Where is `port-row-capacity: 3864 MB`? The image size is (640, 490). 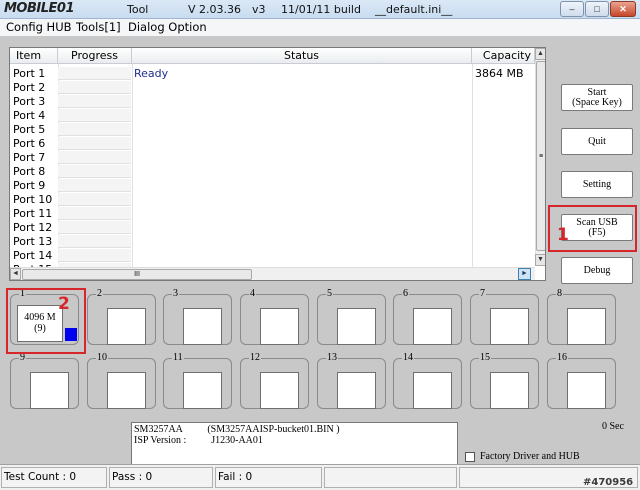 port-row-capacity: 3864 MB is located at coordinates (499, 73).